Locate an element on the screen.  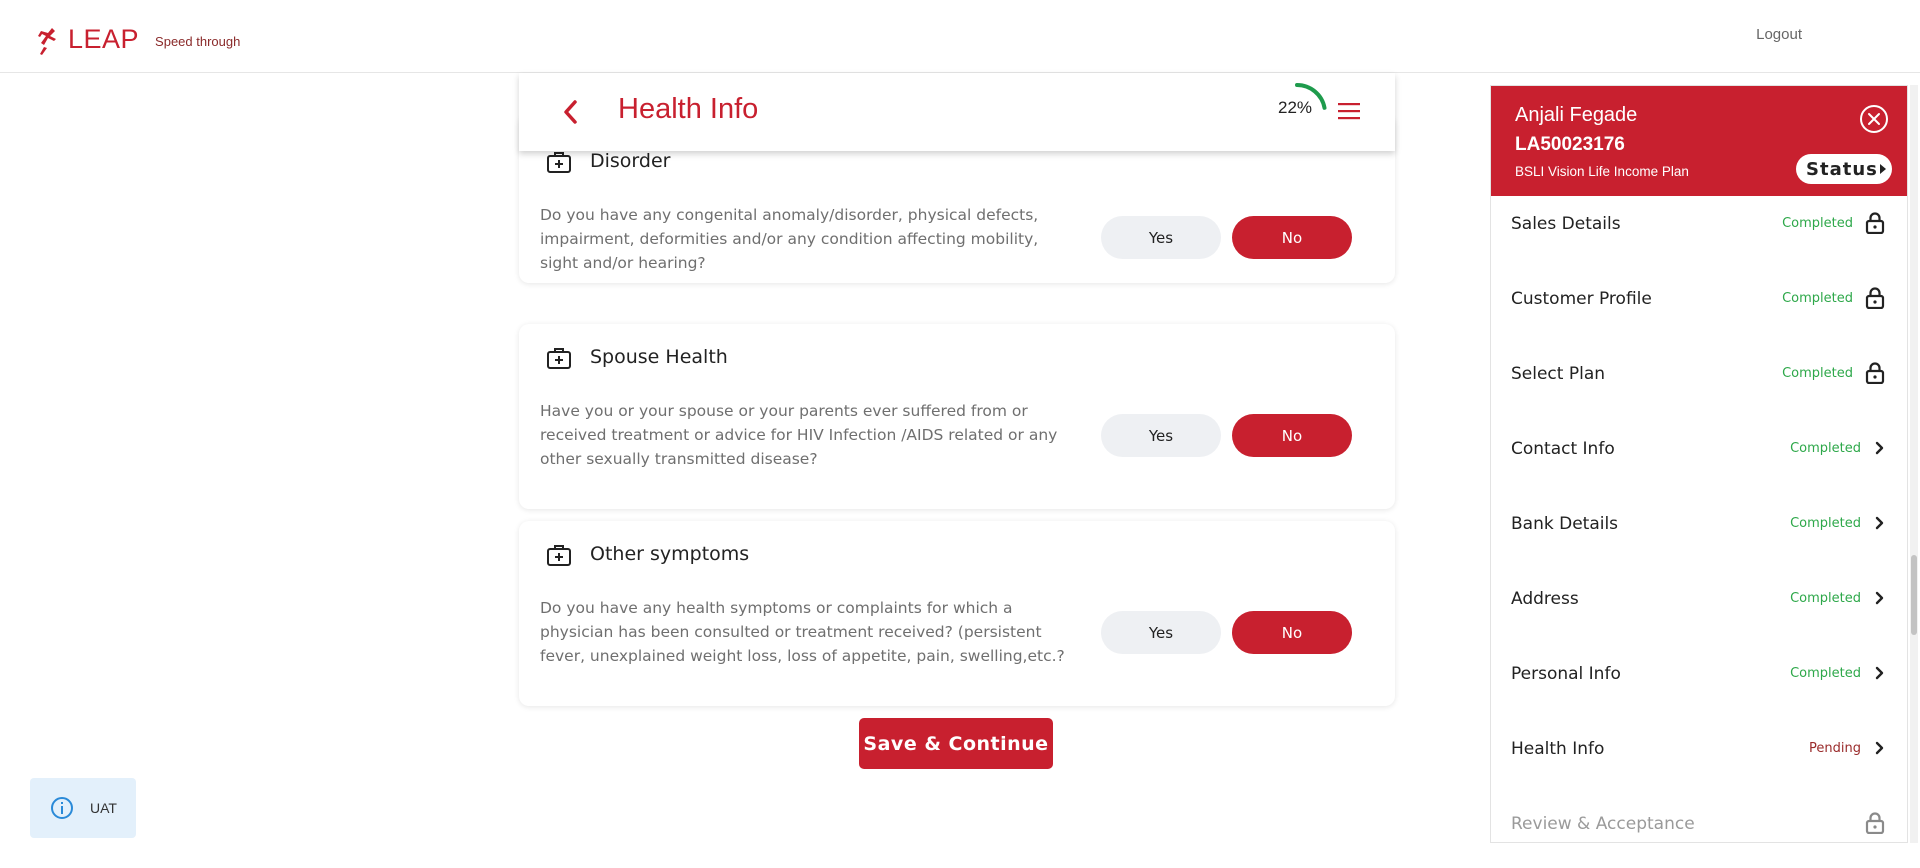
brand-tagline: Speed through is located at coordinates (198, 41).